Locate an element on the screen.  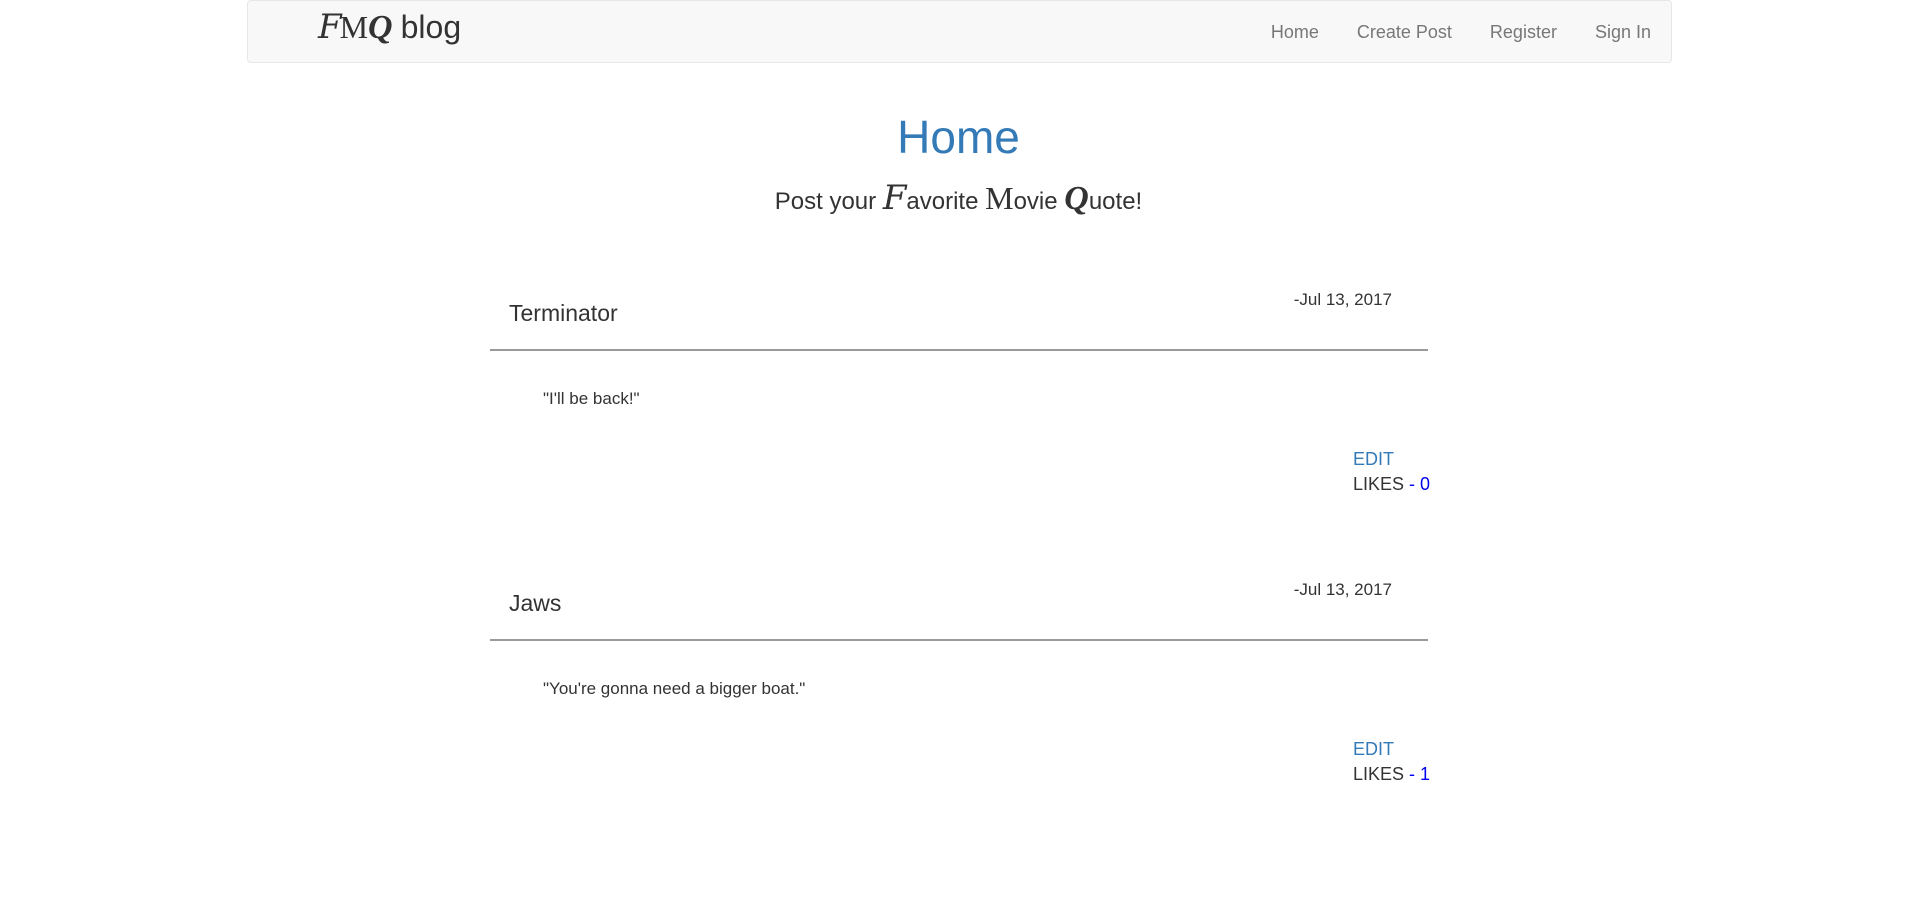
nav-create-post-link: Create Post is located at coordinates (1404, 32).